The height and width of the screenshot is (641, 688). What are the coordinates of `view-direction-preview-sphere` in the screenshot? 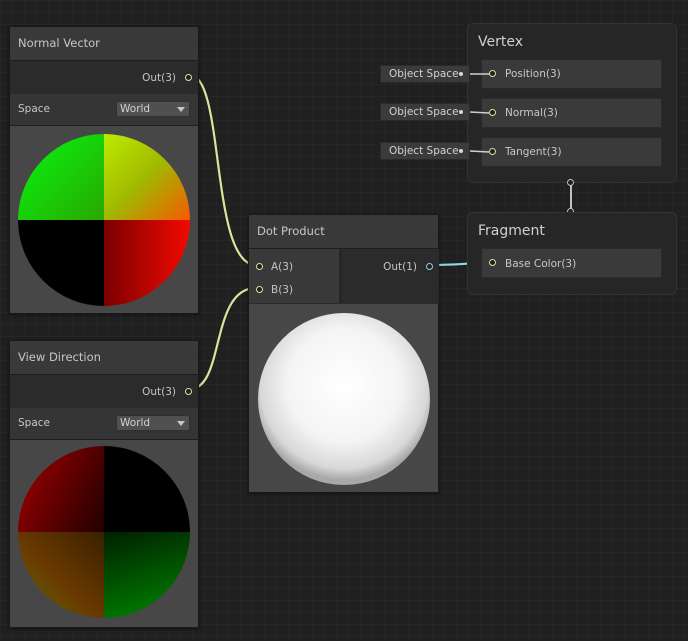 It's located at (104, 532).